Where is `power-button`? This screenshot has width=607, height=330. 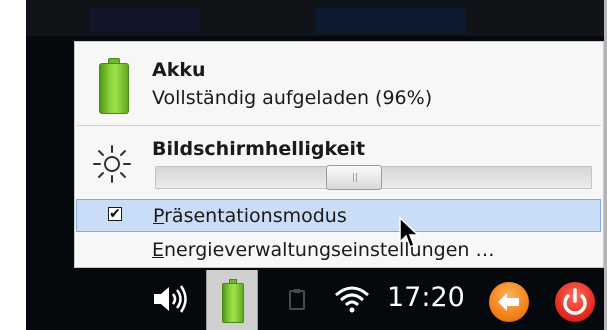
power-button is located at coordinates (575, 302).